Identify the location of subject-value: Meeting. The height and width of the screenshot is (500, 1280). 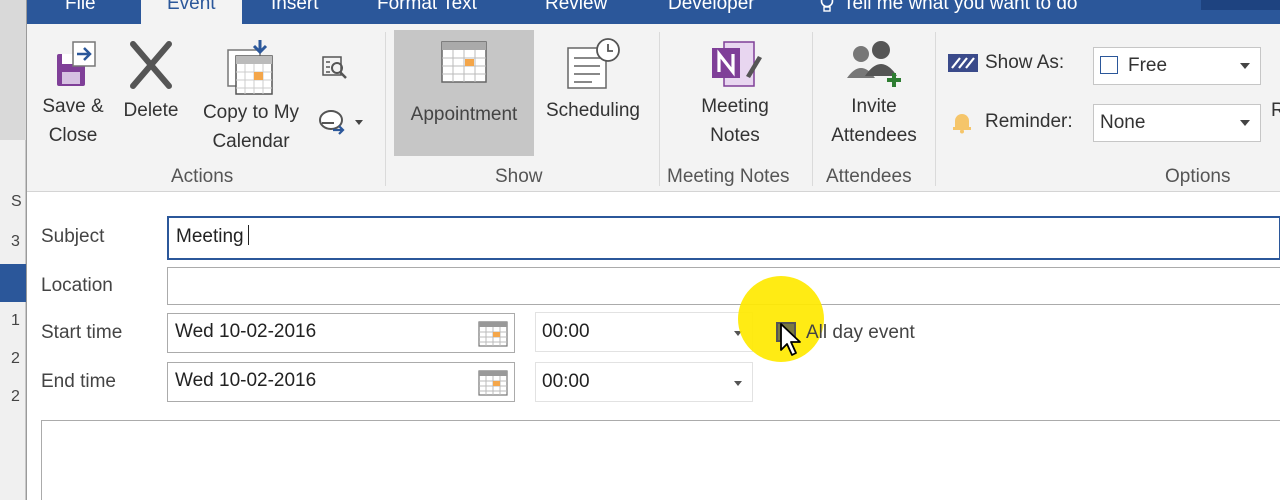
(210, 236).